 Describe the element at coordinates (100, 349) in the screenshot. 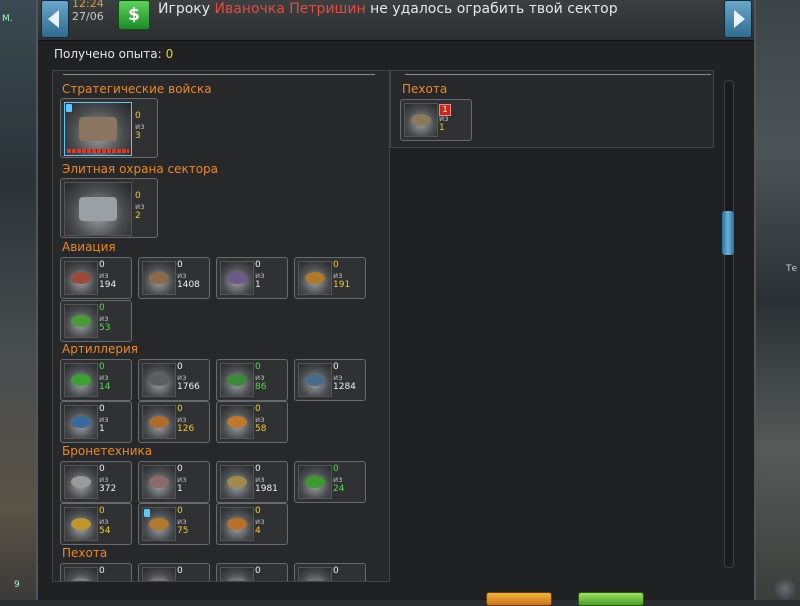

I see `section-title-artillery: Артиллерия` at that location.